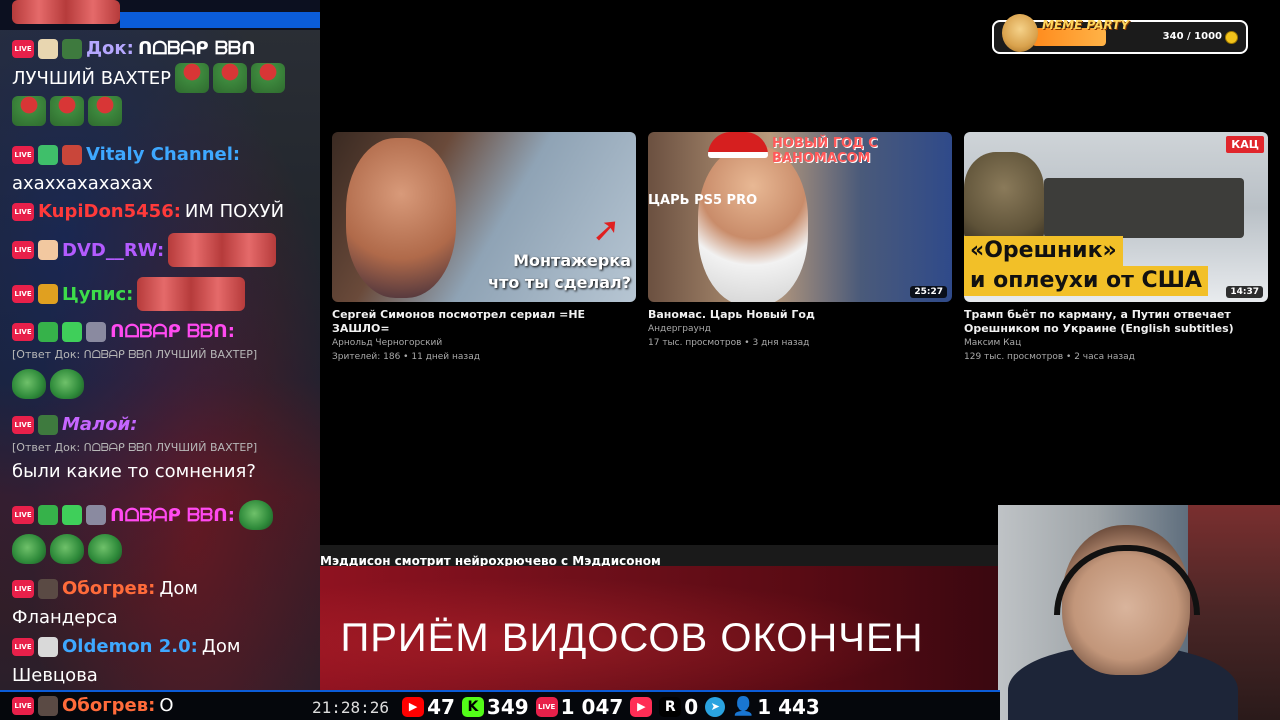 The image size is (1280, 720). Describe the element at coordinates (109, 211) in the screenshot. I see `chat-username: KupiDon5456:` at that location.